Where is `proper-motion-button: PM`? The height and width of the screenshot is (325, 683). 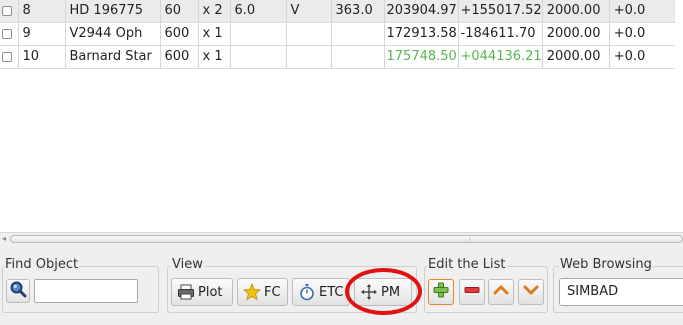
proper-motion-button: PM is located at coordinates (383, 292).